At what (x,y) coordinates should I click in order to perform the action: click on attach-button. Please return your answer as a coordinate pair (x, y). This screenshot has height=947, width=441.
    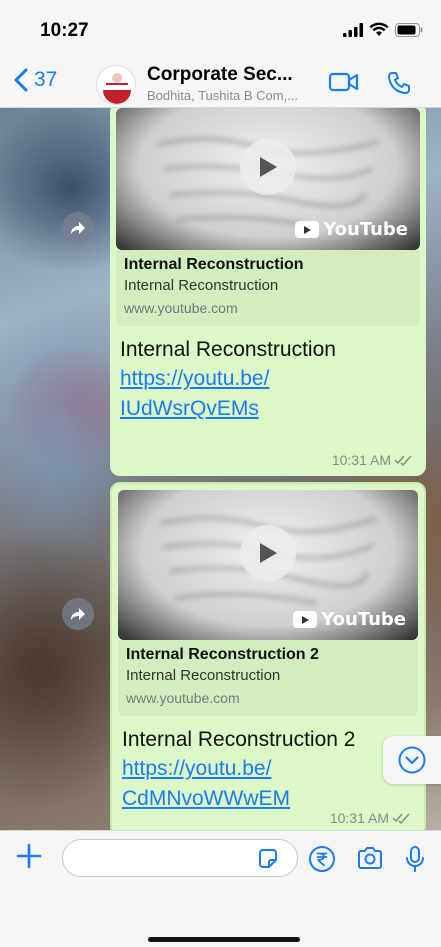
    Looking at the image, I should click on (29, 858).